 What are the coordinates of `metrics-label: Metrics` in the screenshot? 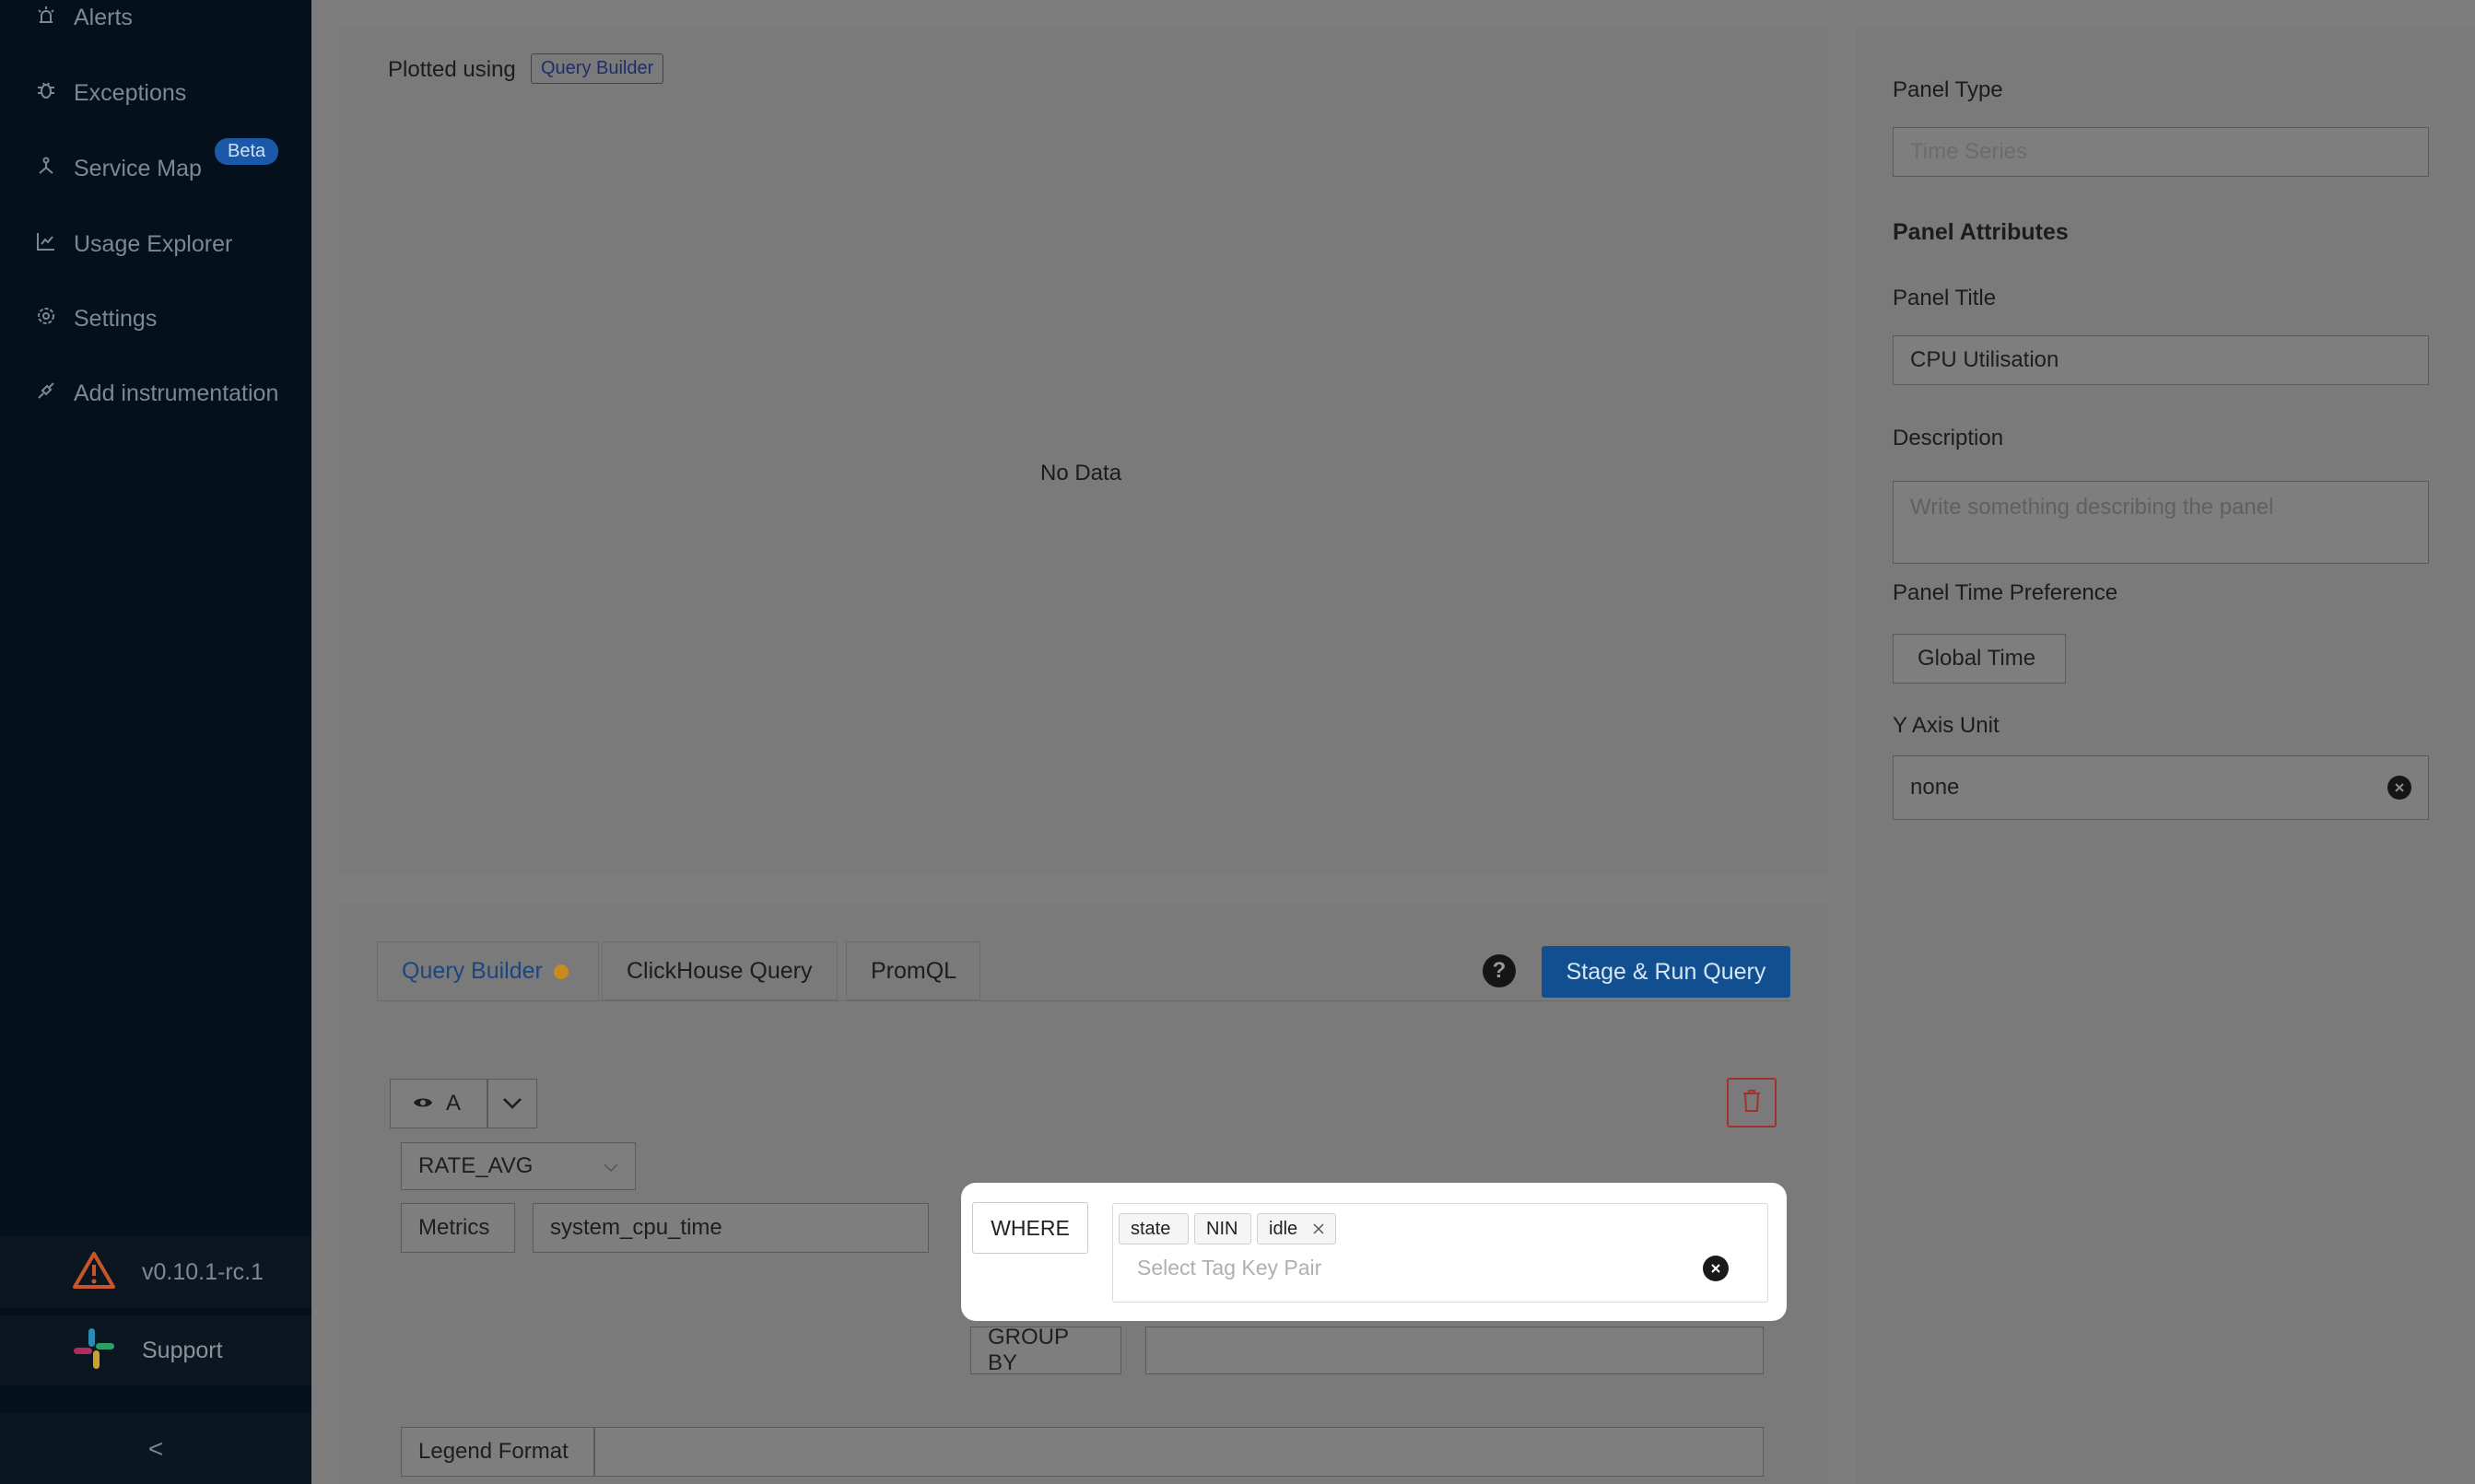 It's located at (458, 1228).